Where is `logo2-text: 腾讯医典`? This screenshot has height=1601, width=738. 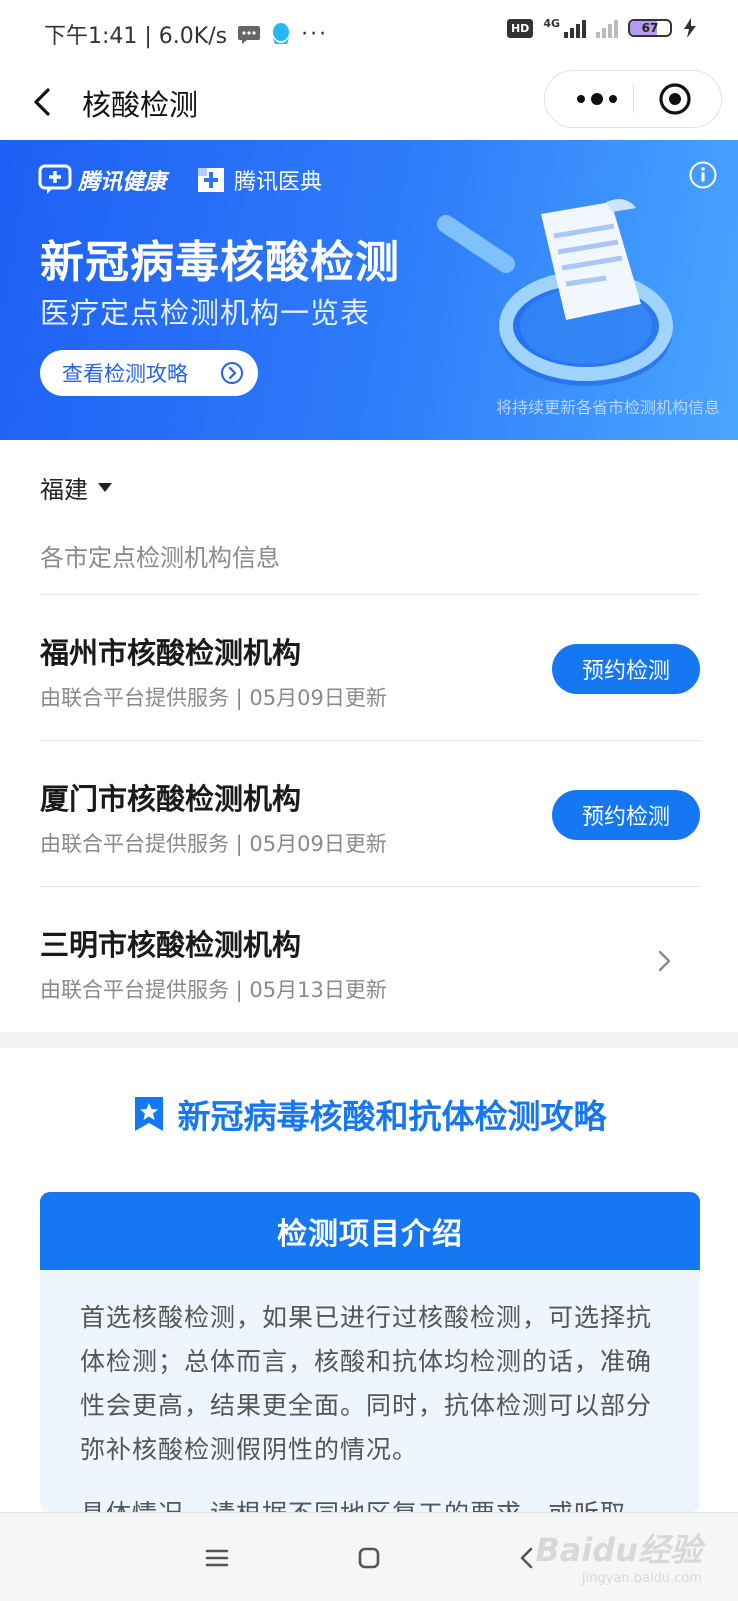
logo2-text: 腾讯医典 is located at coordinates (278, 182).